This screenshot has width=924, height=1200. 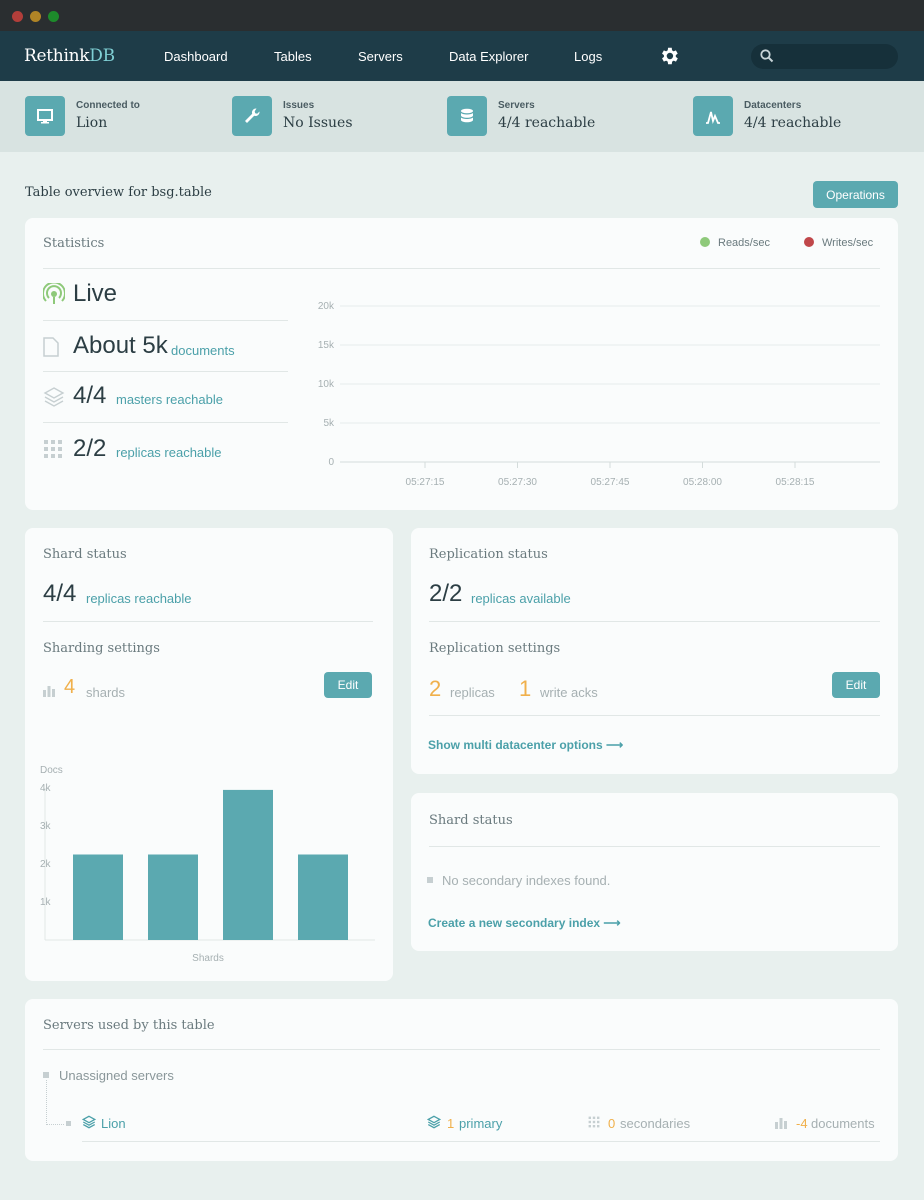 What do you see at coordinates (169, 399) in the screenshot?
I see `masters-link: masters reachable` at bounding box center [169, 399].